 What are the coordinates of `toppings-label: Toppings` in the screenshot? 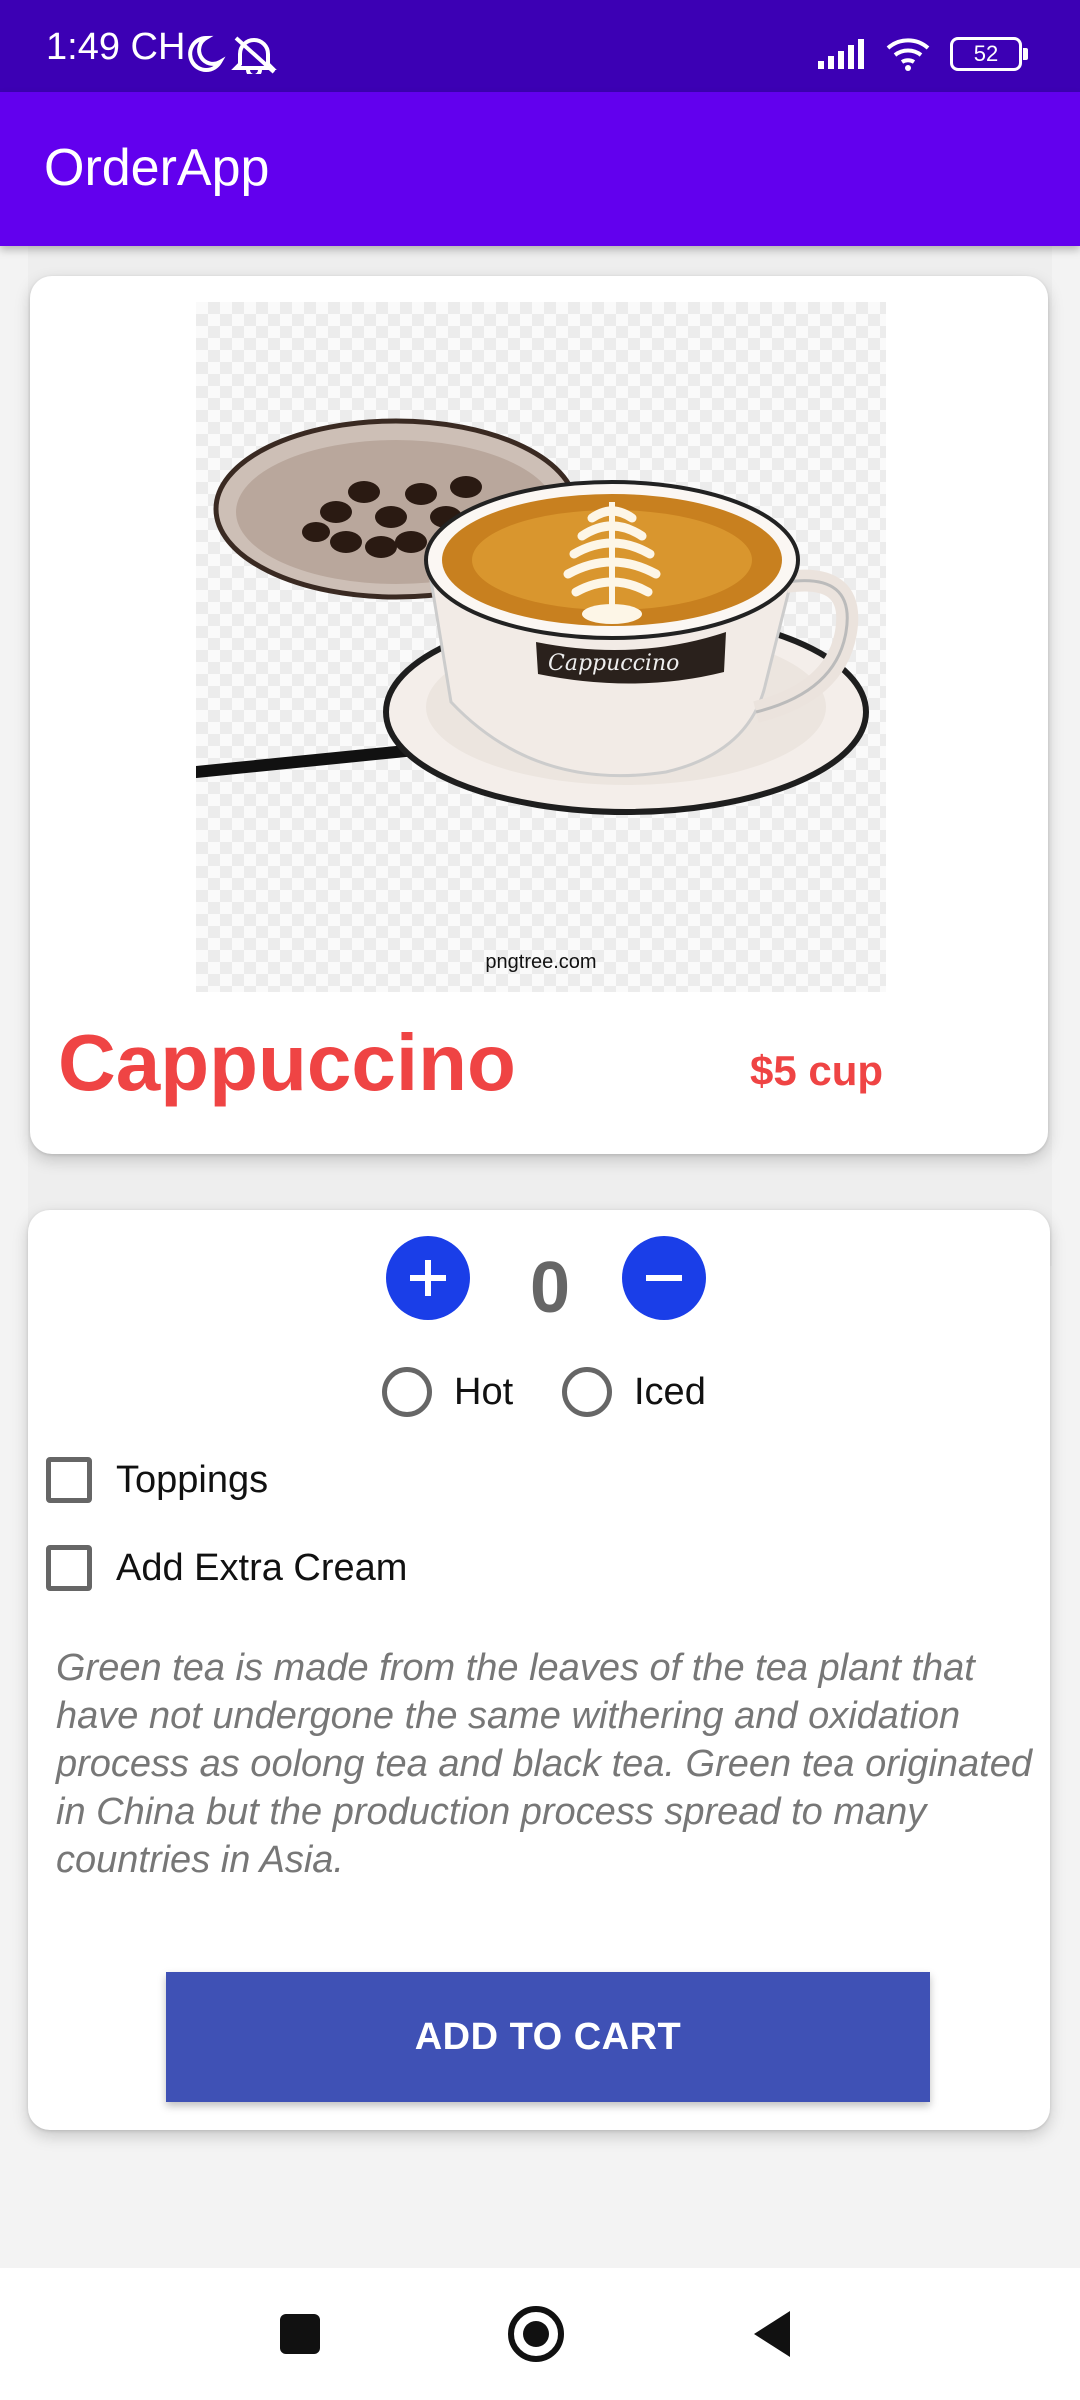 It's located at (192, 1479).